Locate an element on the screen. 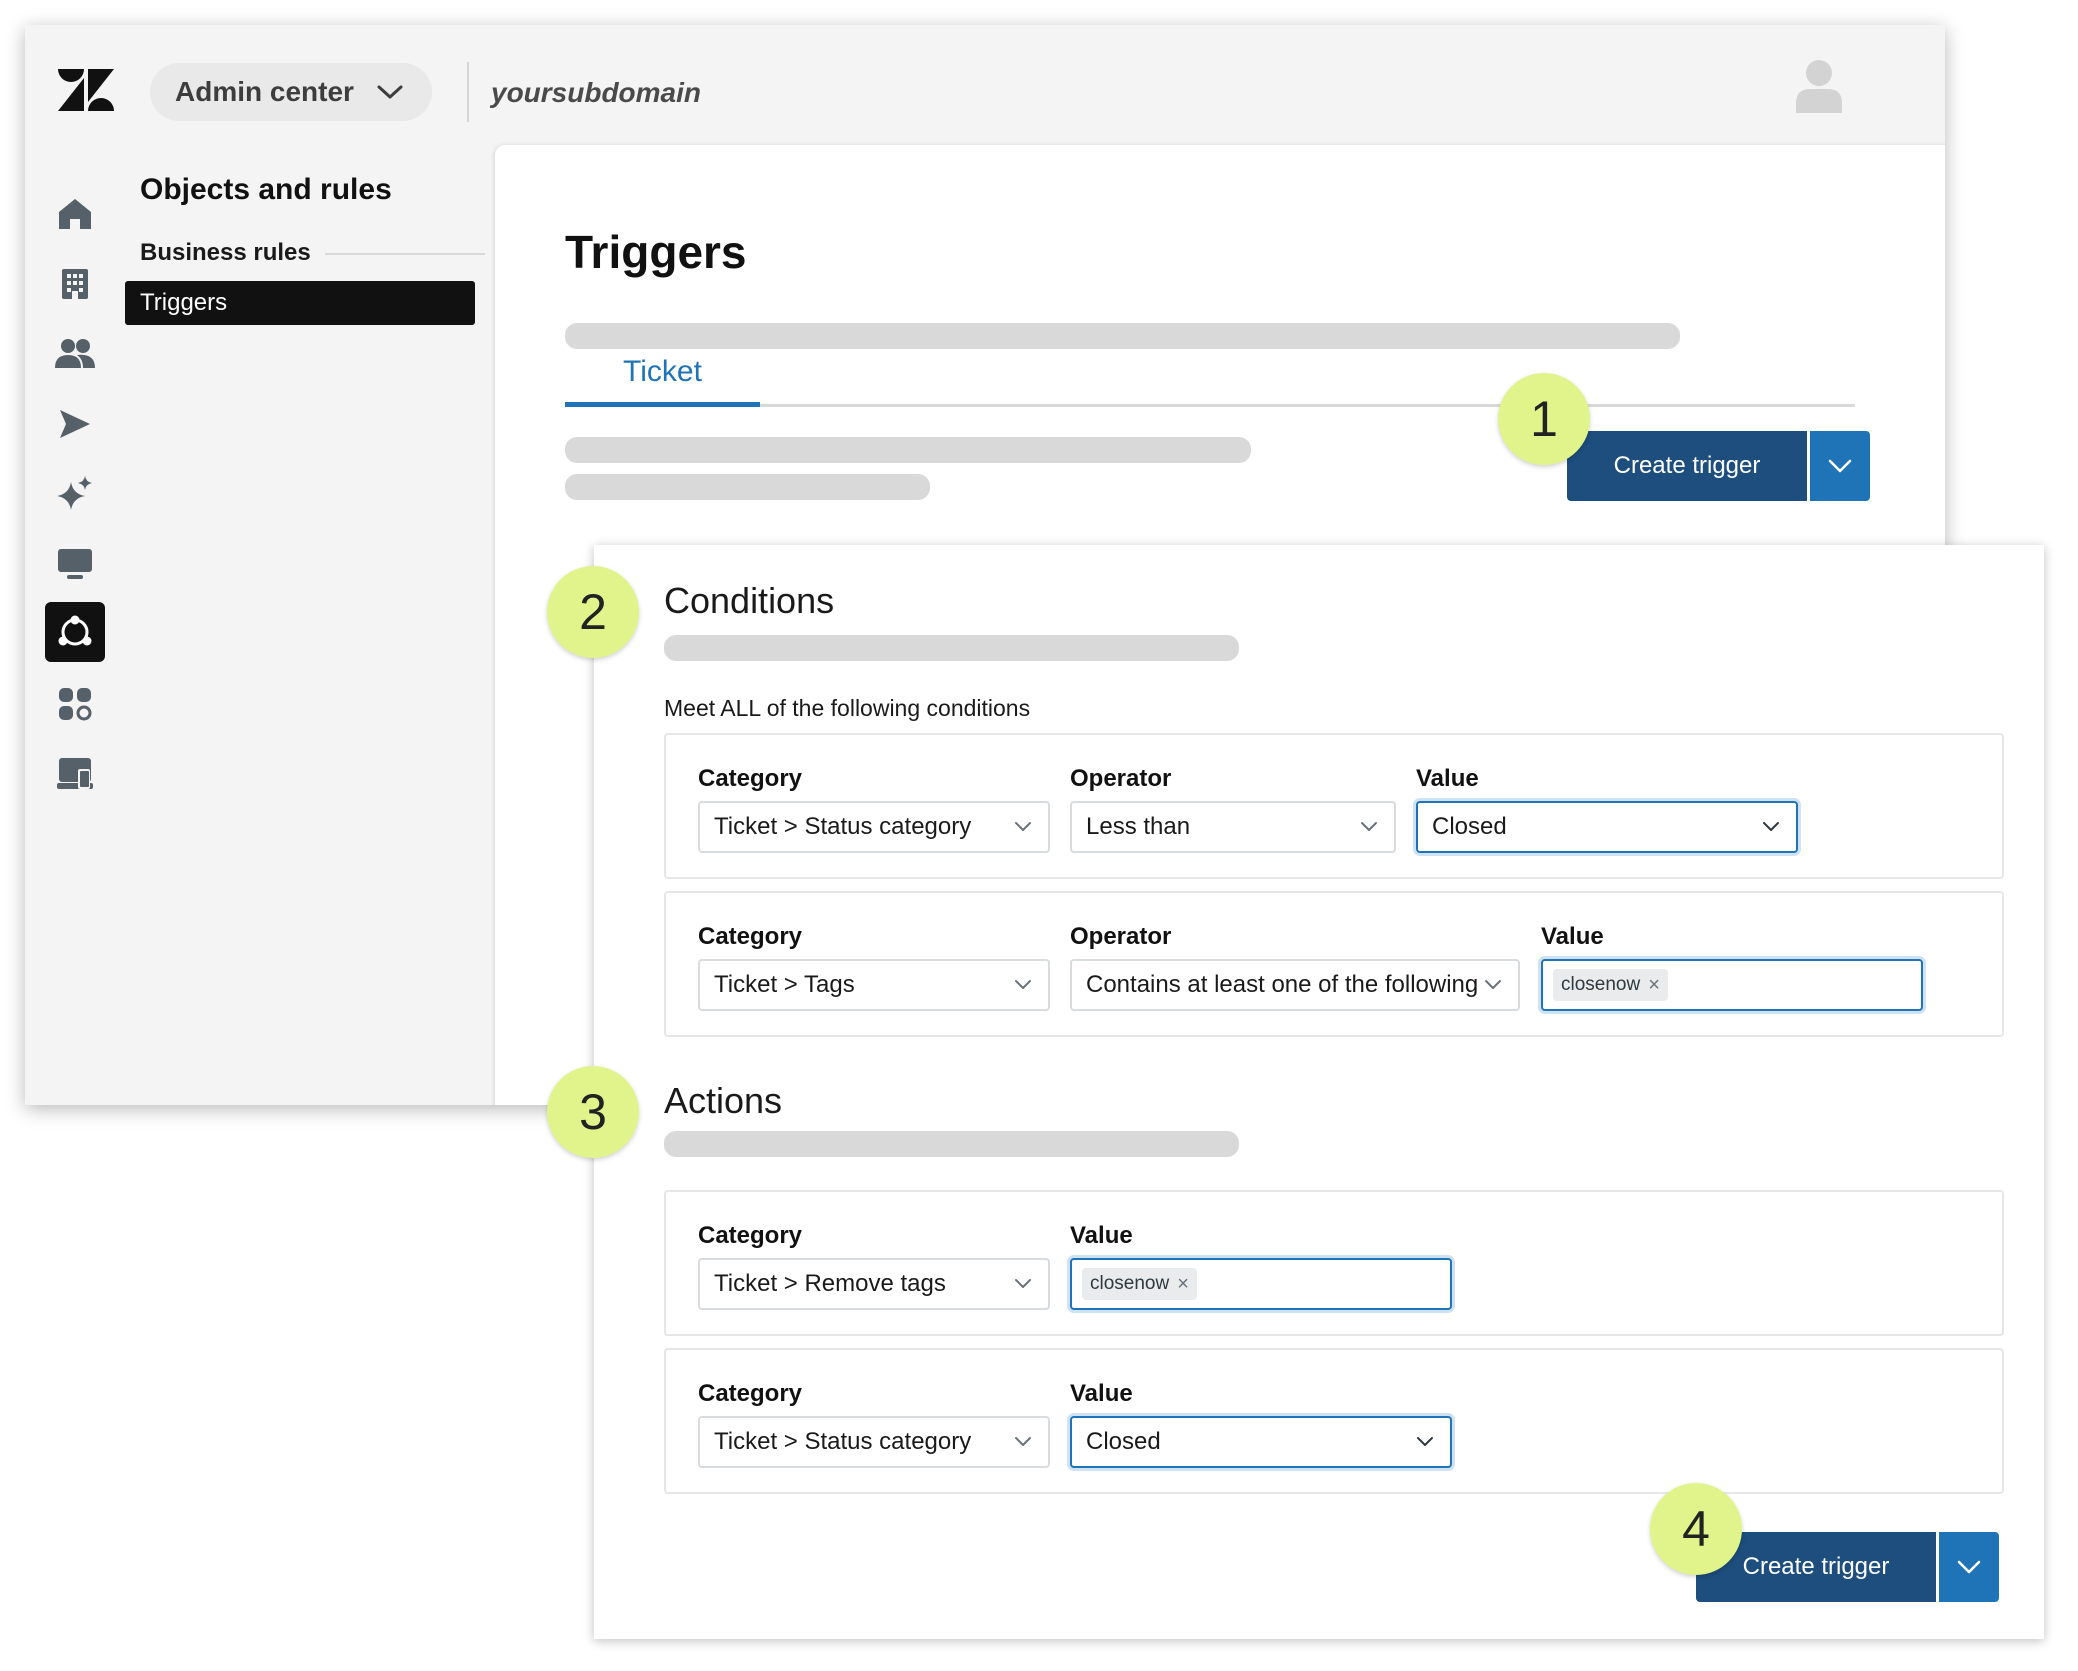  nav-objects-rules is located at coordinates (75, 632).